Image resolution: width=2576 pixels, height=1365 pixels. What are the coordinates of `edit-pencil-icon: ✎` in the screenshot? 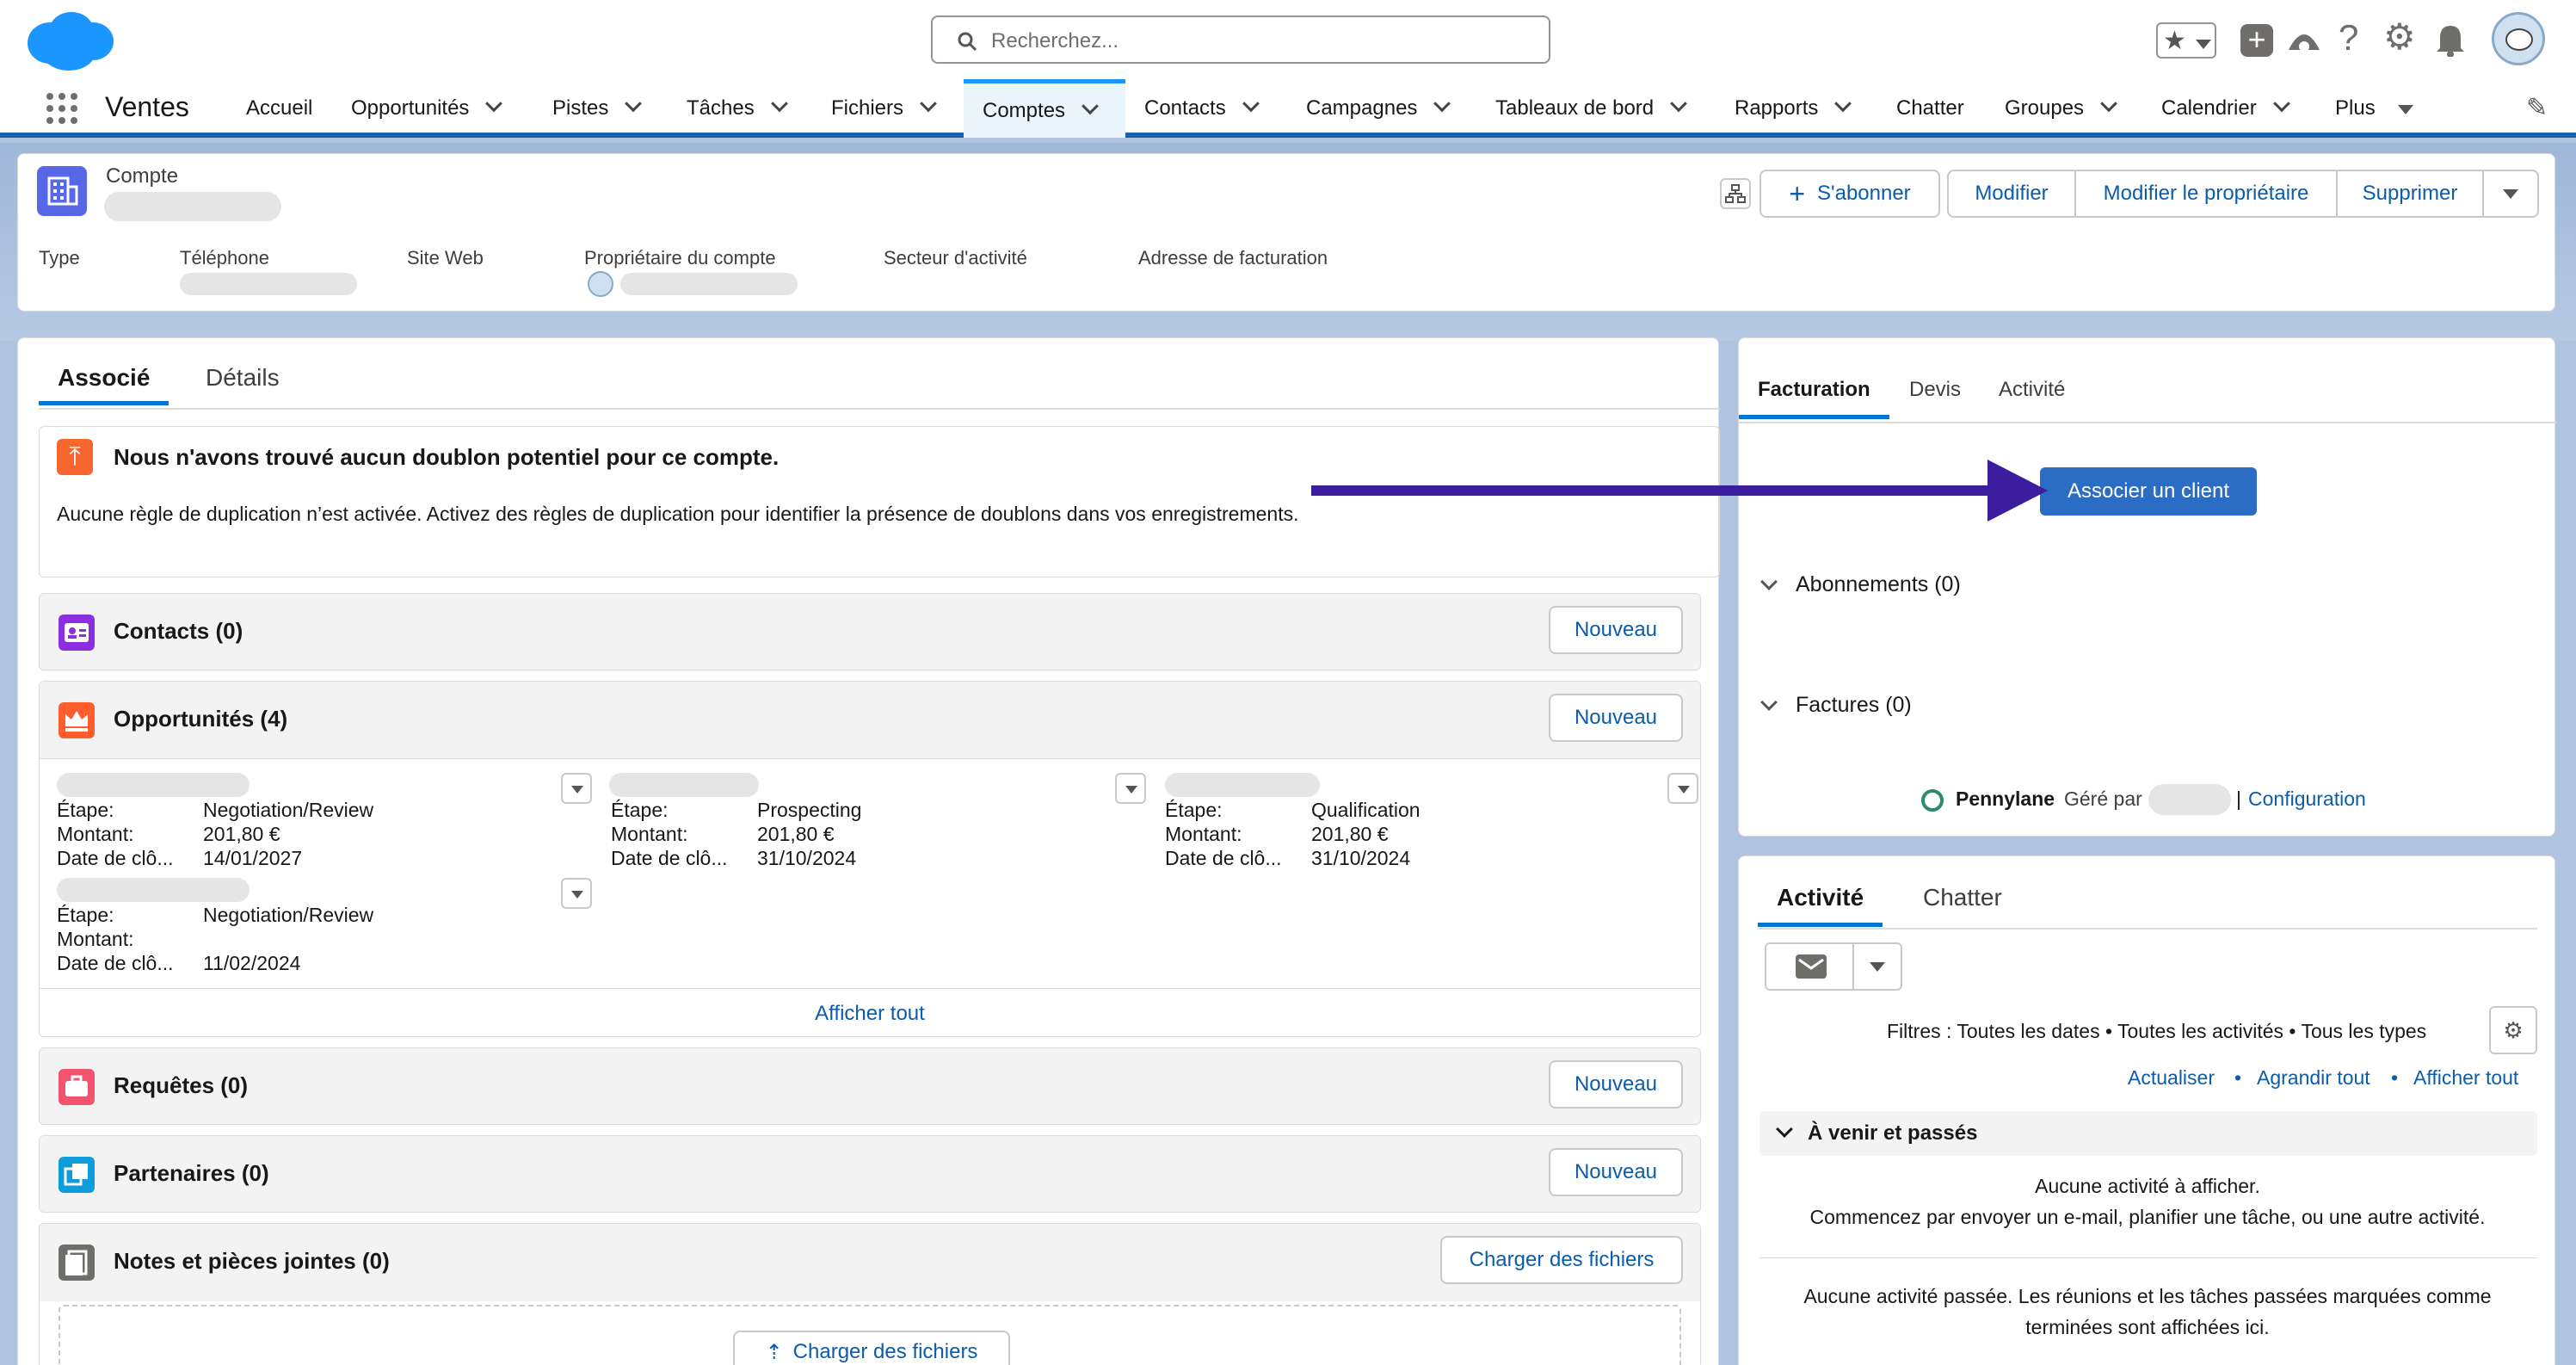 It's located at (2537, 108).